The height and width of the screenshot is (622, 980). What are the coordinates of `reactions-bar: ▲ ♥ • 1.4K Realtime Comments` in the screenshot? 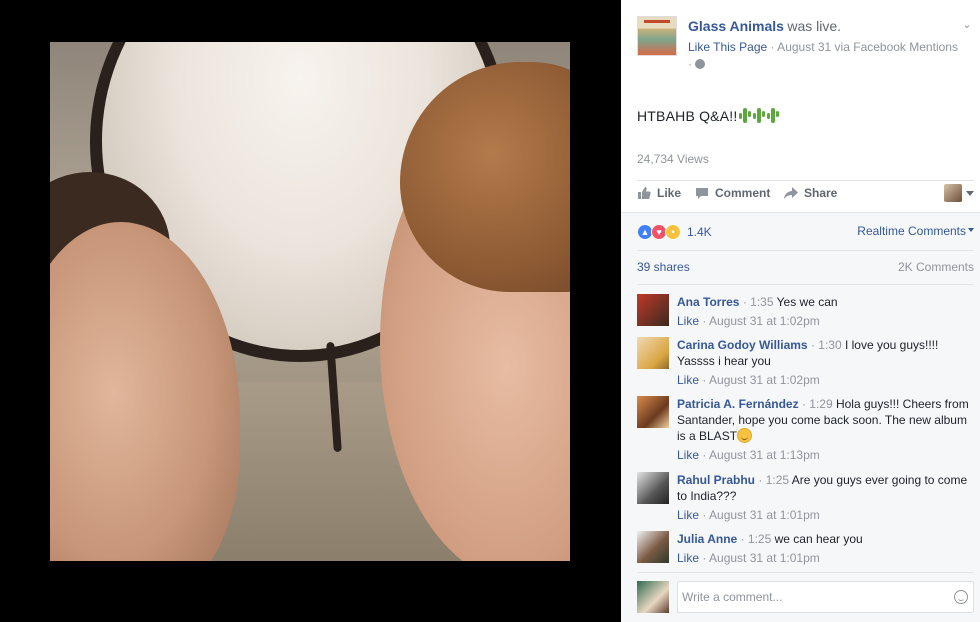 It's located at (805, 232).